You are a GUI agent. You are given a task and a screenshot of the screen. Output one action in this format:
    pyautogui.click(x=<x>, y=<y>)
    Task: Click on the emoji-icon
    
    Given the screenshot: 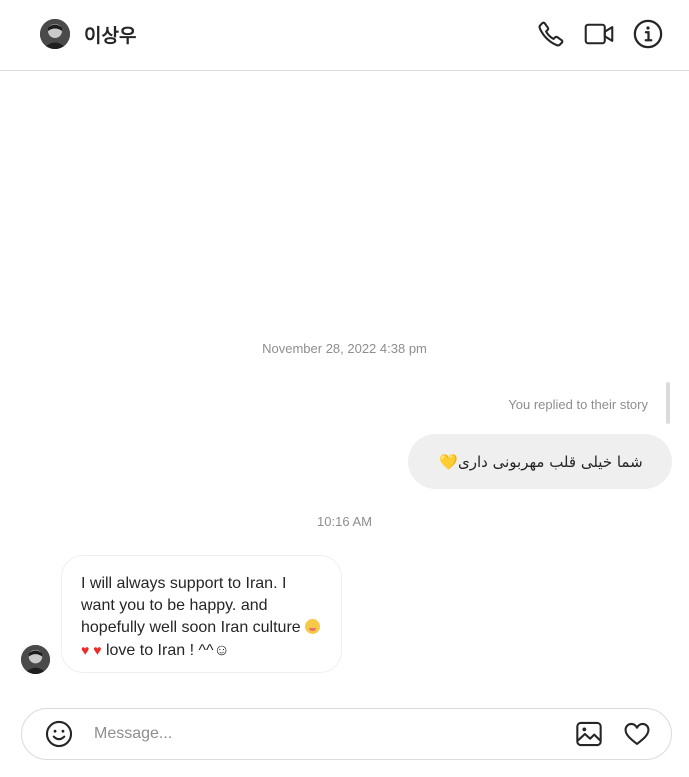 What is the action you would take?
    pyautogui.click(x=59, y=734)
    